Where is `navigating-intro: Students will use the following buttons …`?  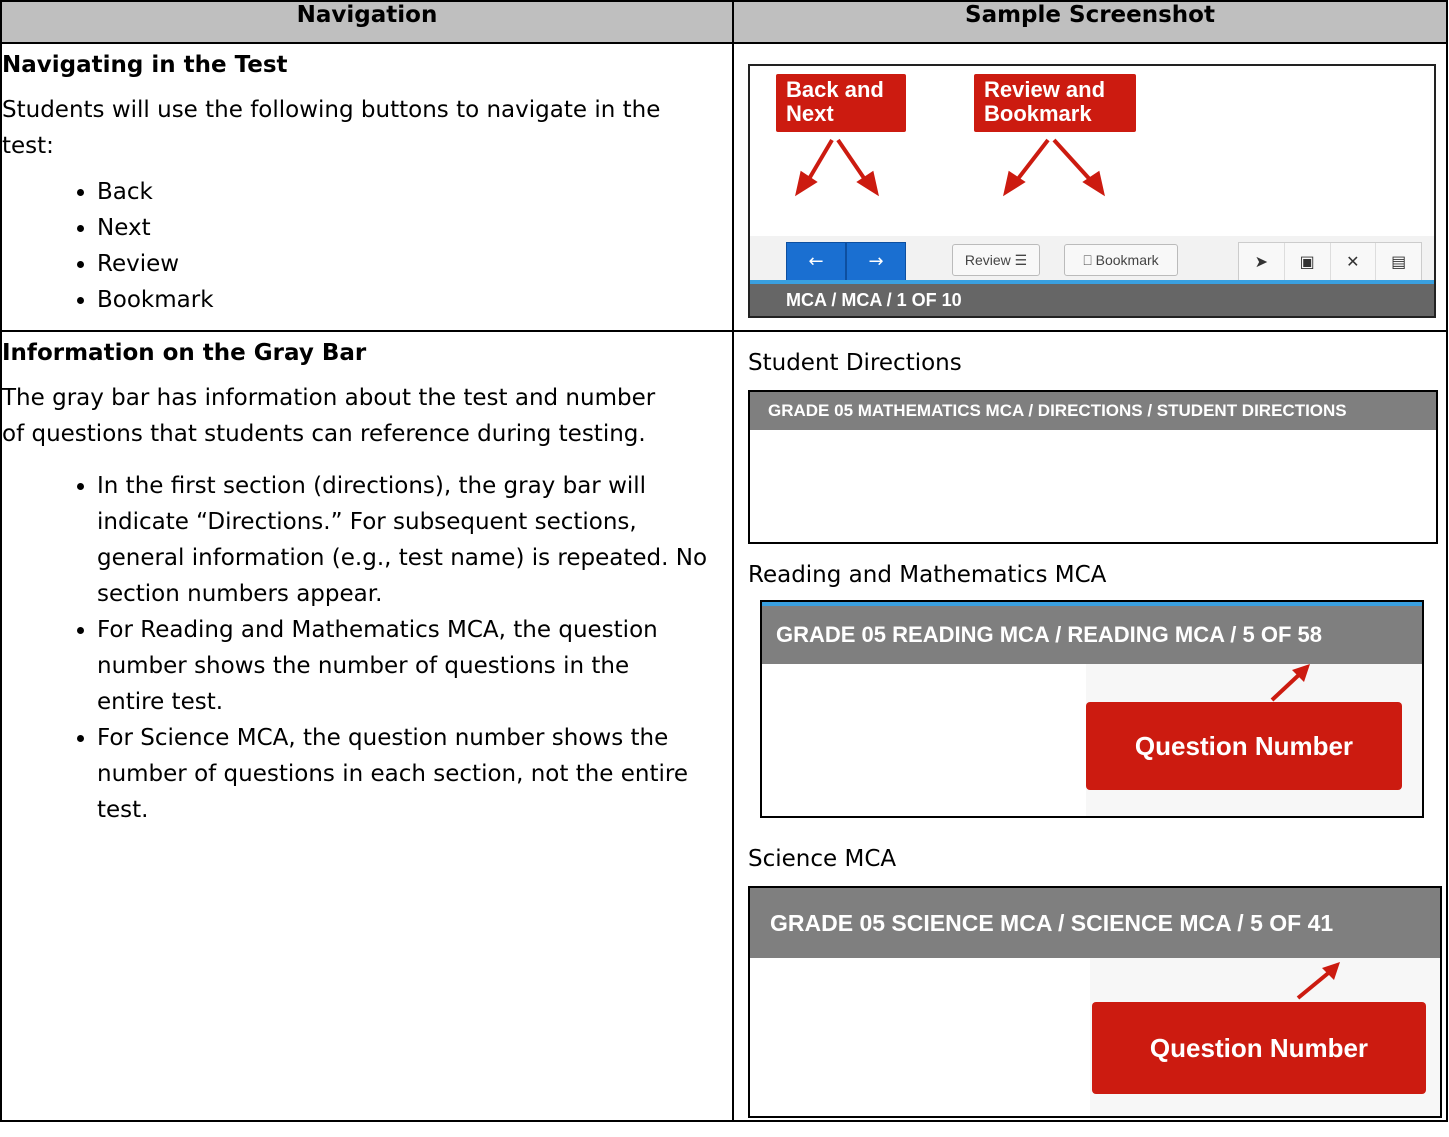 navigating-intro: Students will use the following buttons … is located at coordinates (331, 128).